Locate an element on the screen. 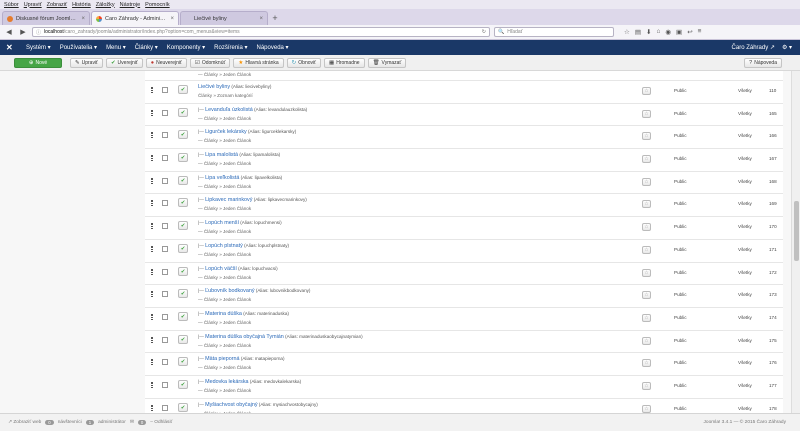 The image size is (800, 431). joomla-menu-item: Systém ▾ is located at coordinates (38, 47).